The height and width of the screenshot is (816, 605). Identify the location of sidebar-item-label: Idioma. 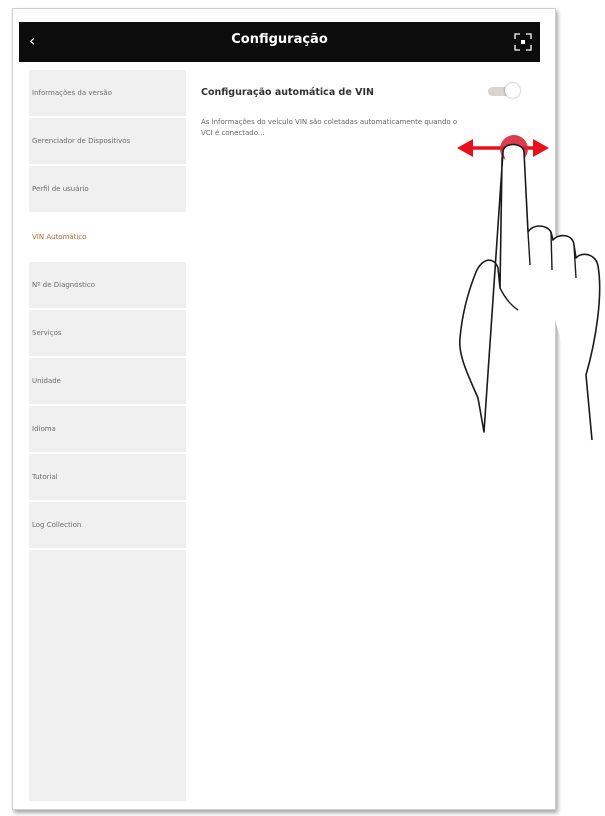
(44, 429).